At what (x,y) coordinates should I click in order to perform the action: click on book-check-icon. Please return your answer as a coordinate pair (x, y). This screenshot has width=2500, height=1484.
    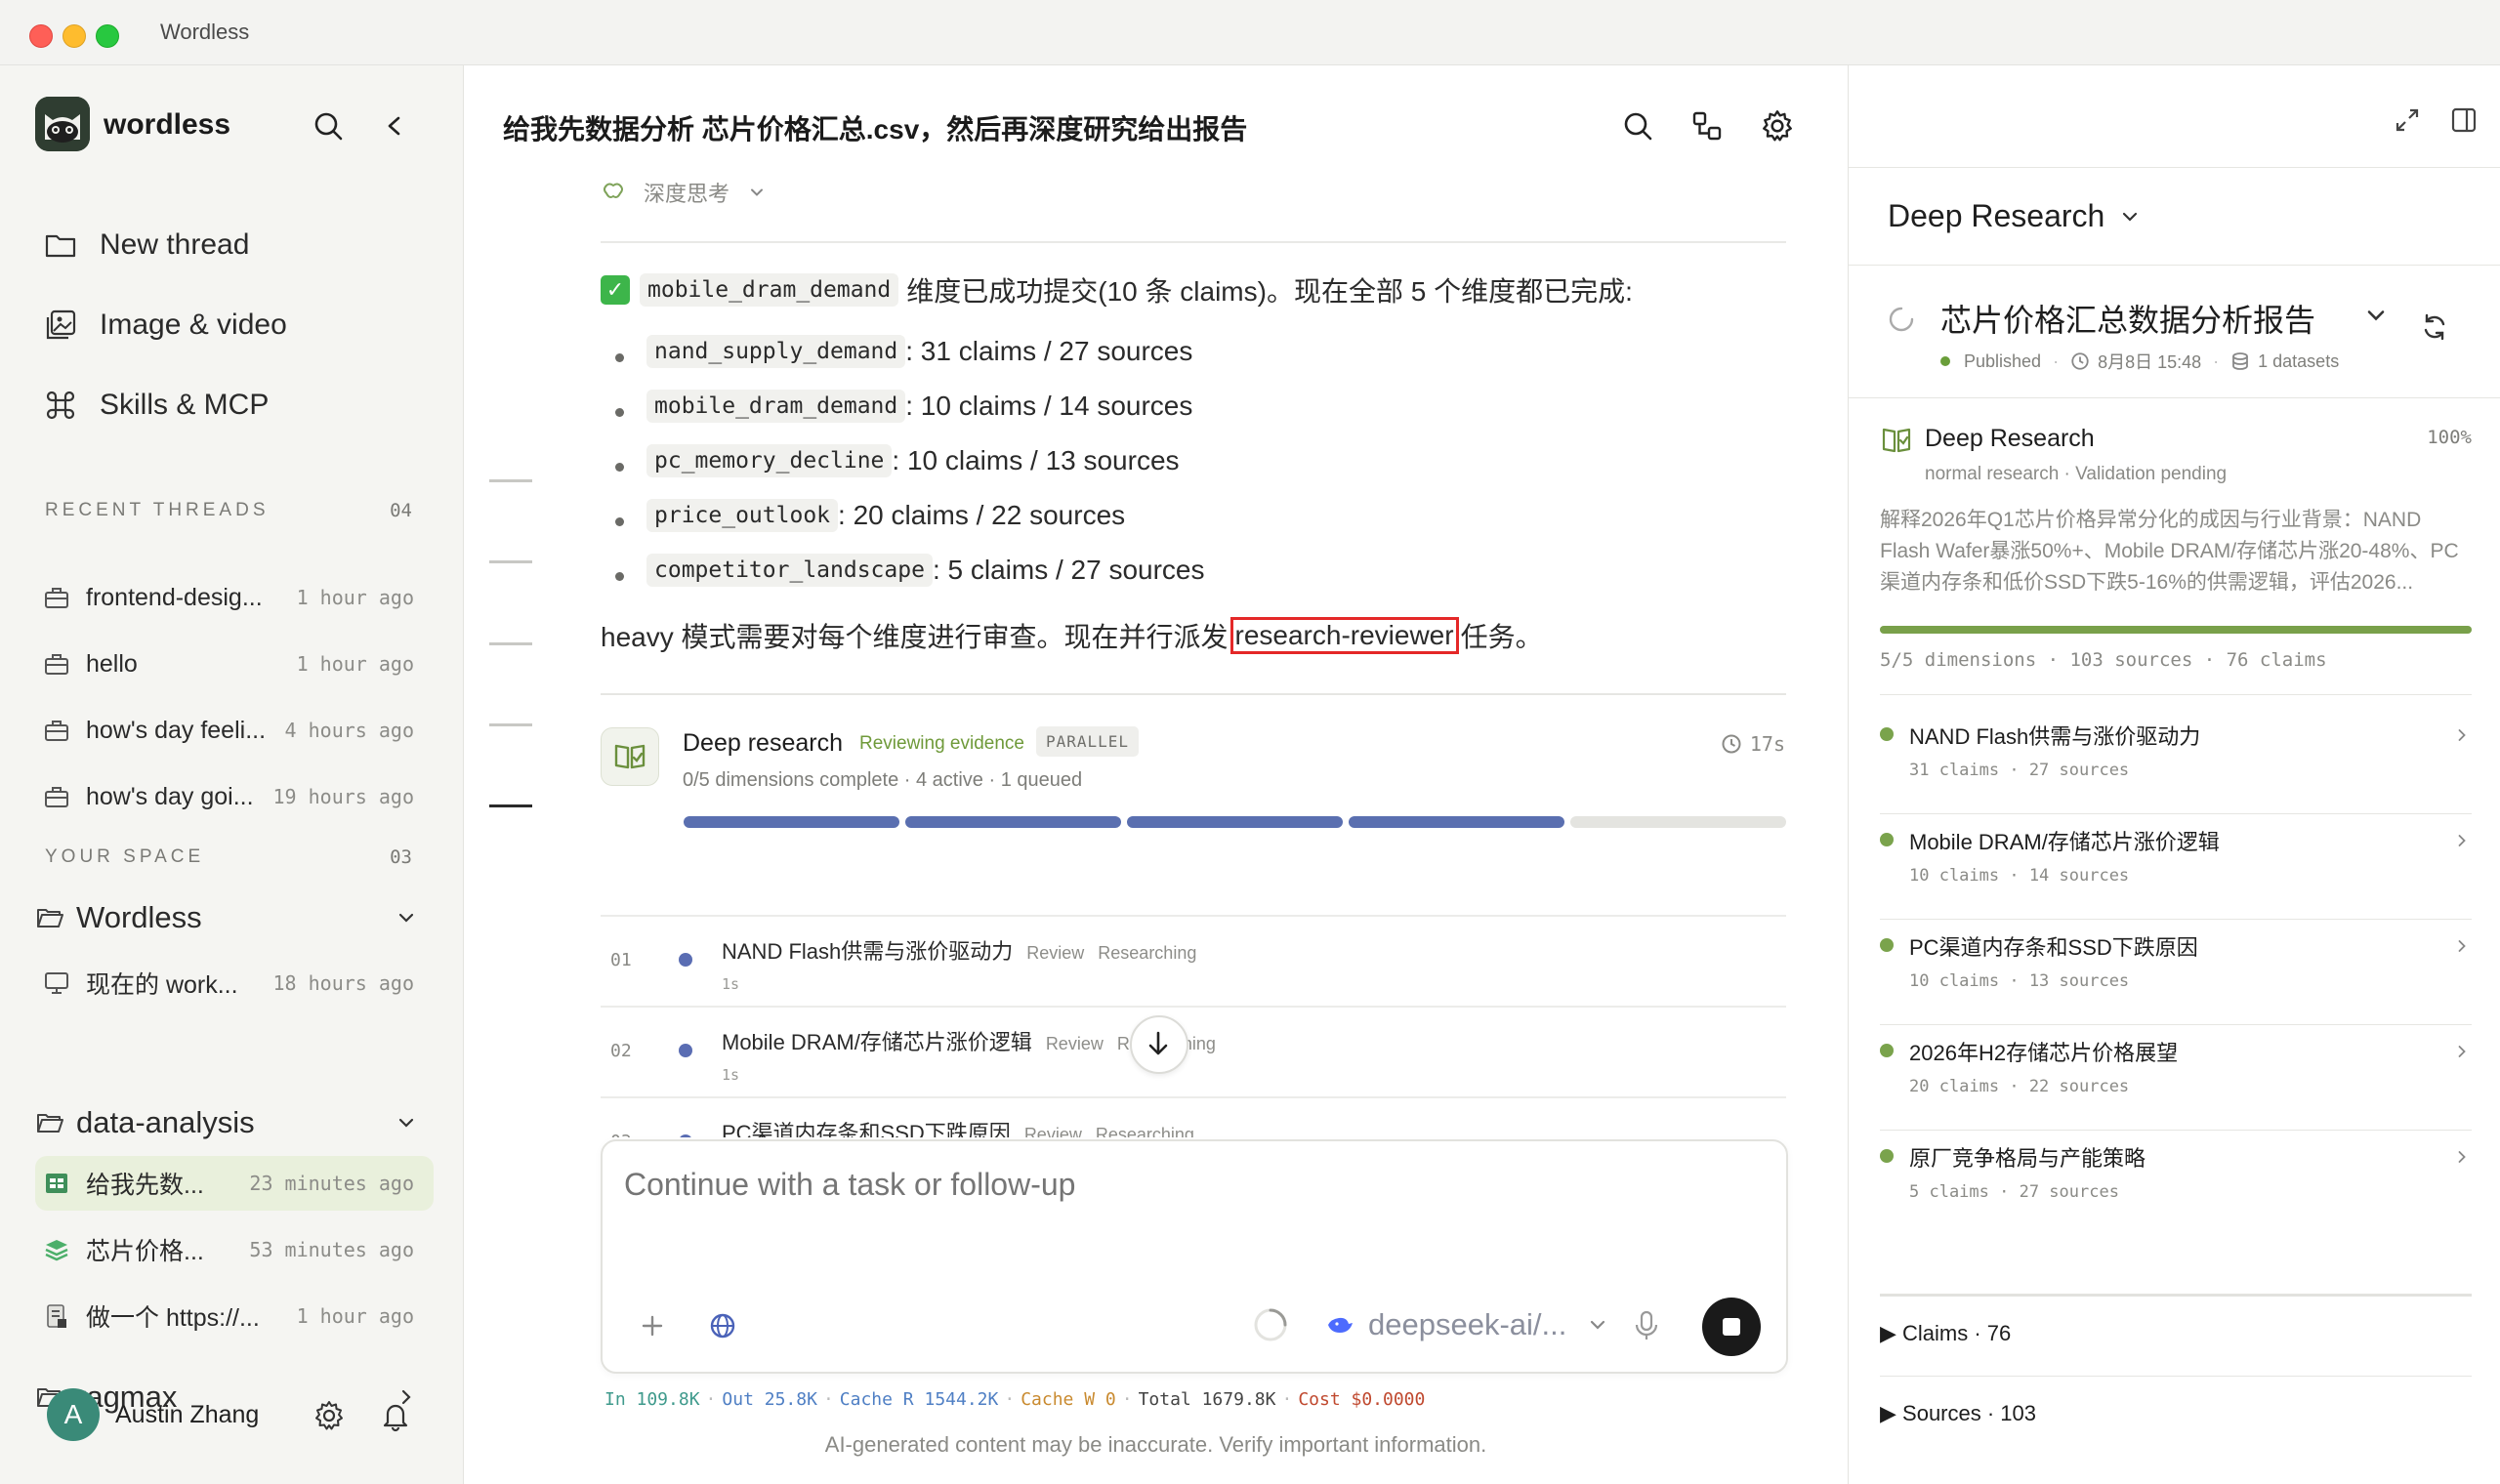
    Looking at the image, I should click on (1896, 440).